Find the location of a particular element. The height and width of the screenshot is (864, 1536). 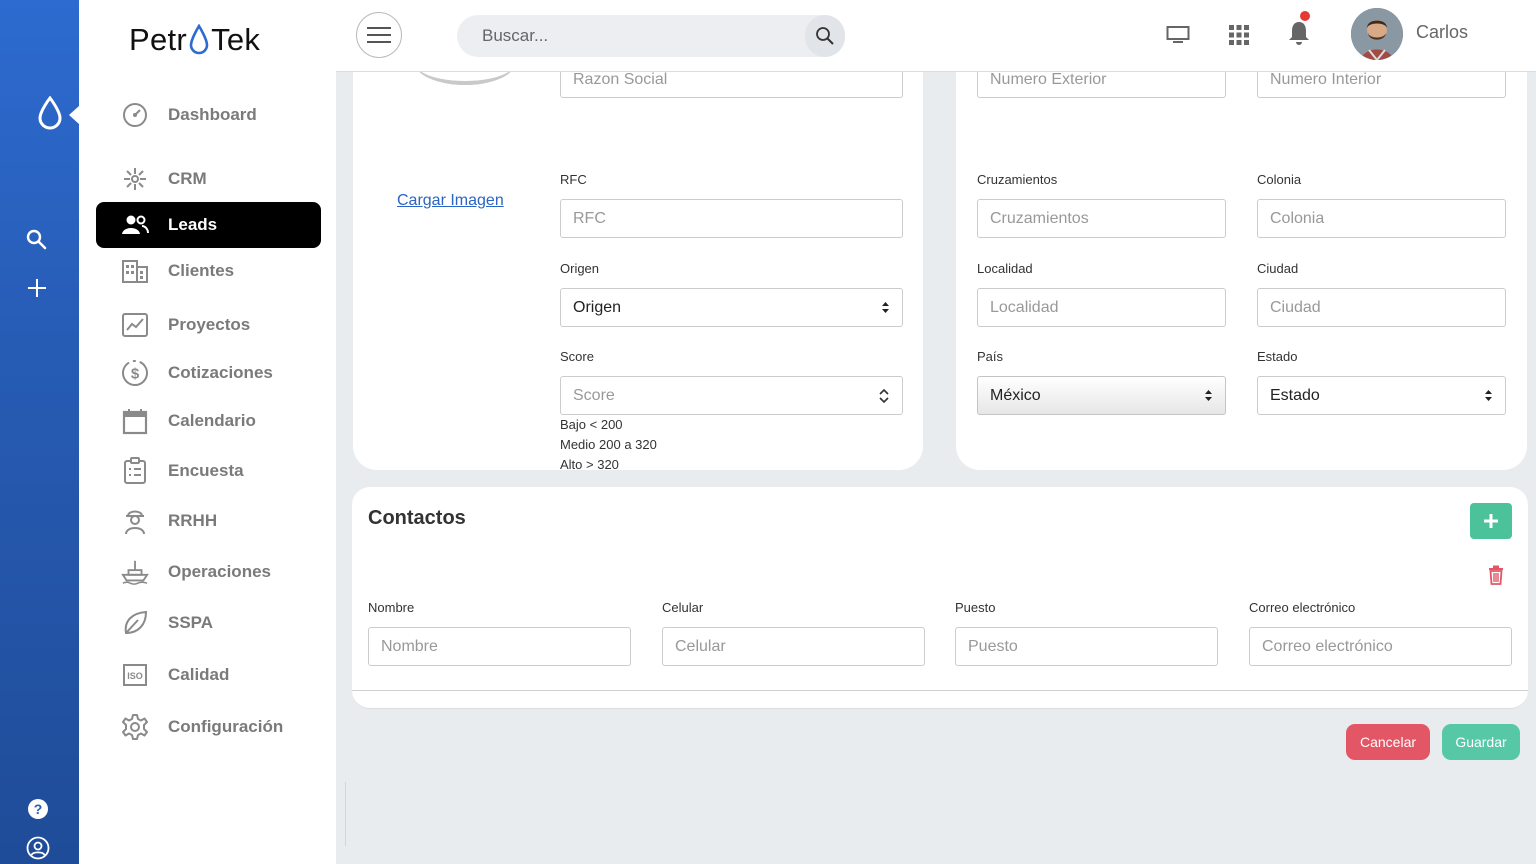

sidebar-item-dashboard: Dashboard is located at coordinates (208, 115).